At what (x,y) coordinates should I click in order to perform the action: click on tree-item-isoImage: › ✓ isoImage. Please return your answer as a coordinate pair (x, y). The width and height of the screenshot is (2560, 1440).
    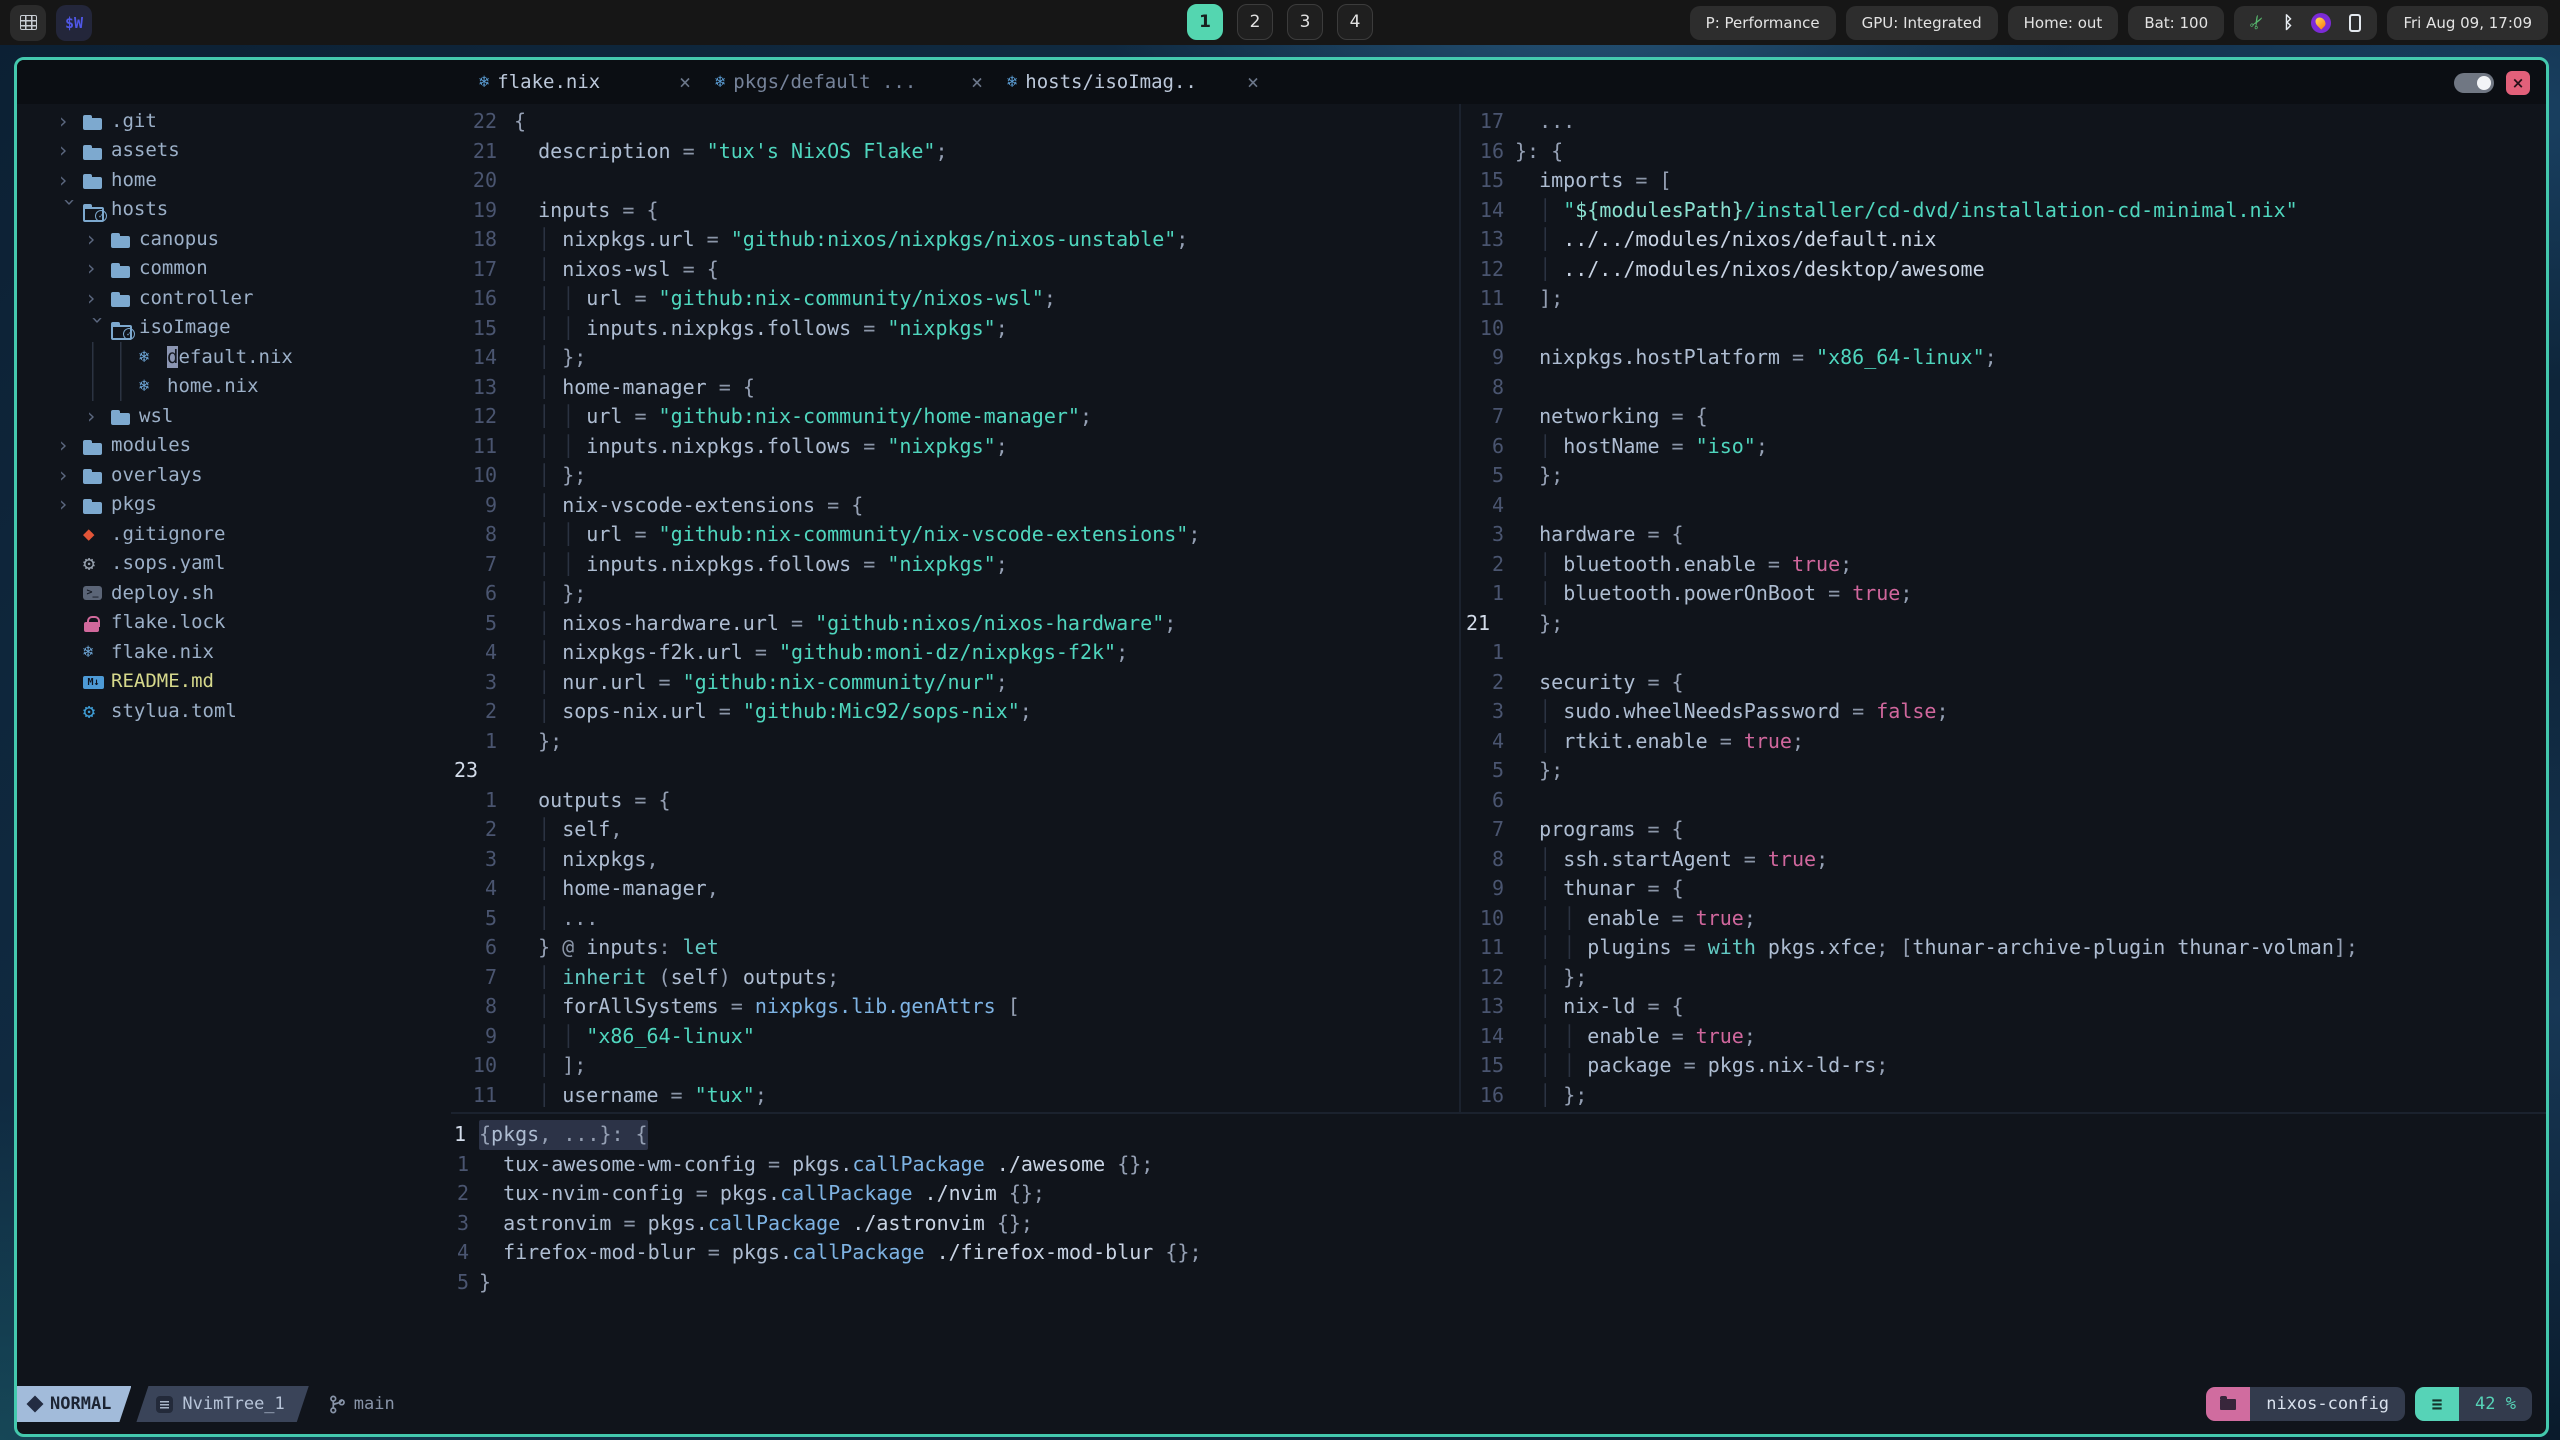
    Looking at the image, I should click on (234, 328).